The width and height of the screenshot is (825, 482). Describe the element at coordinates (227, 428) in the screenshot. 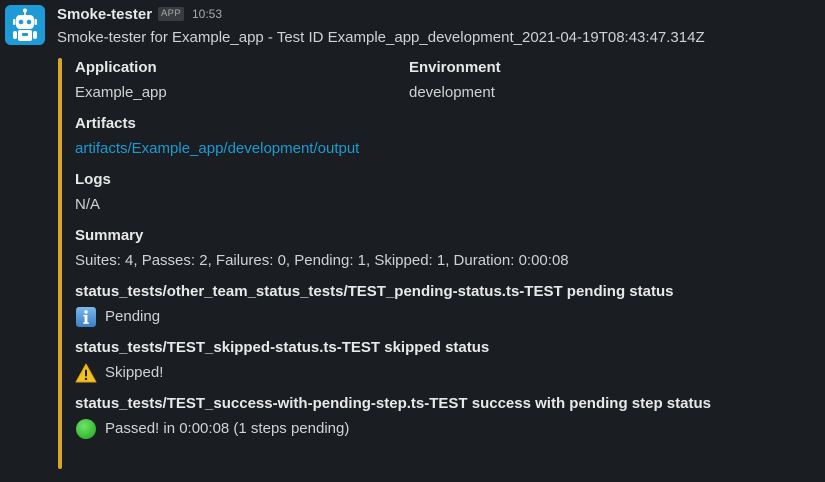

I see `test-status-label: Passed! in 0:00:08 (1 steps pending)` at that location.